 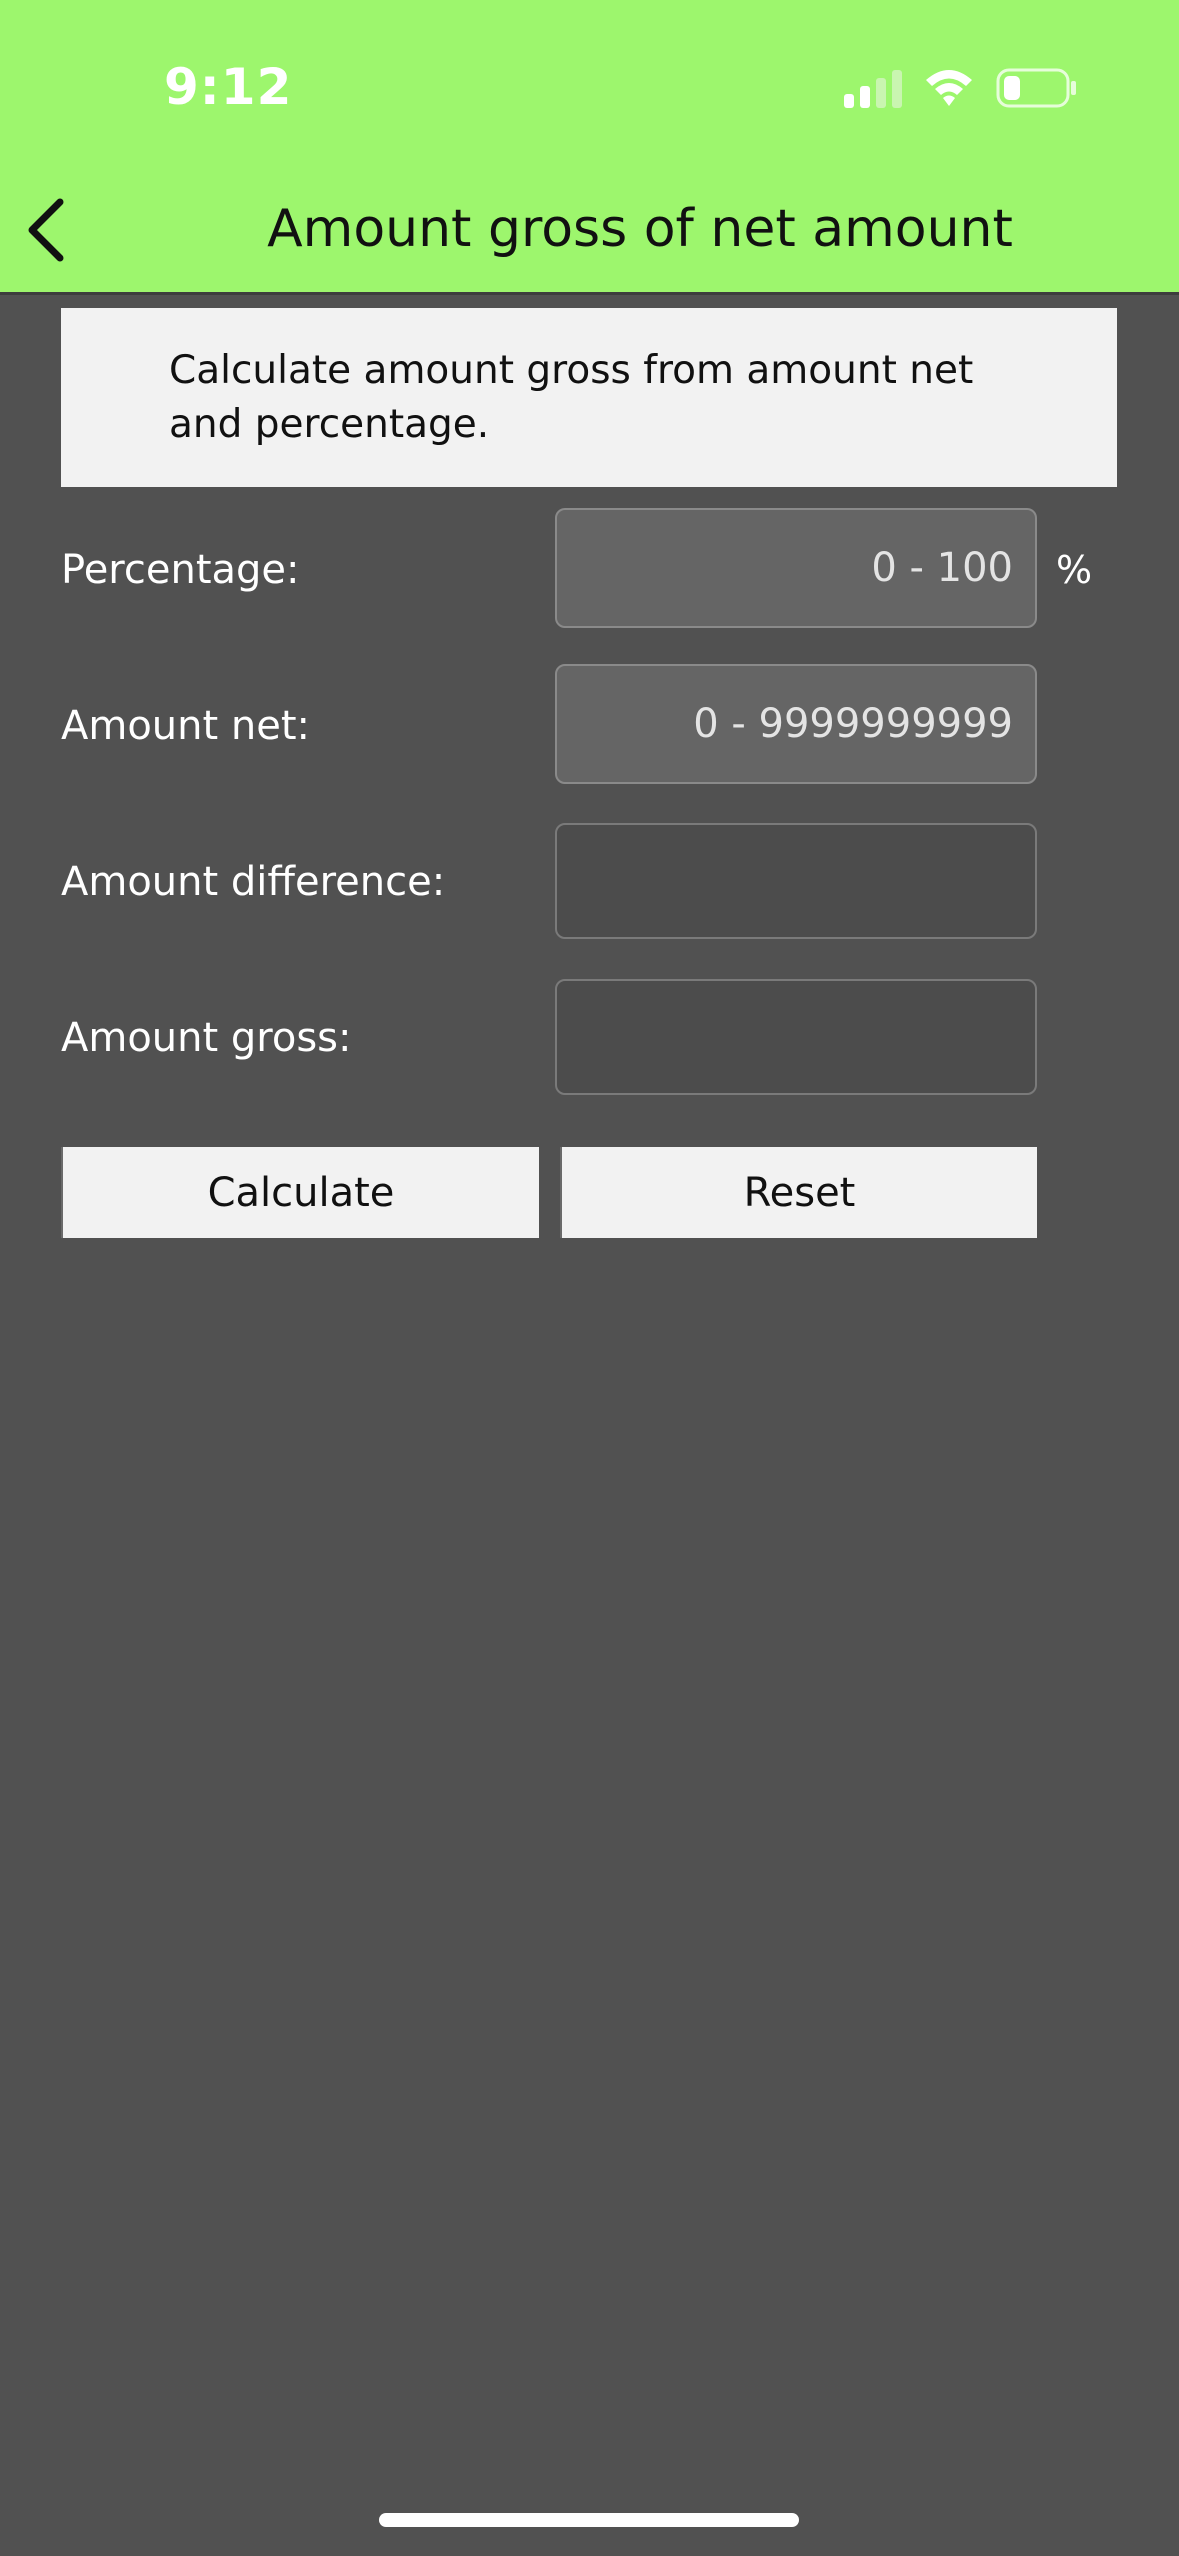 I want to click on cellular-signal-icon, so click(x=873, y=89).